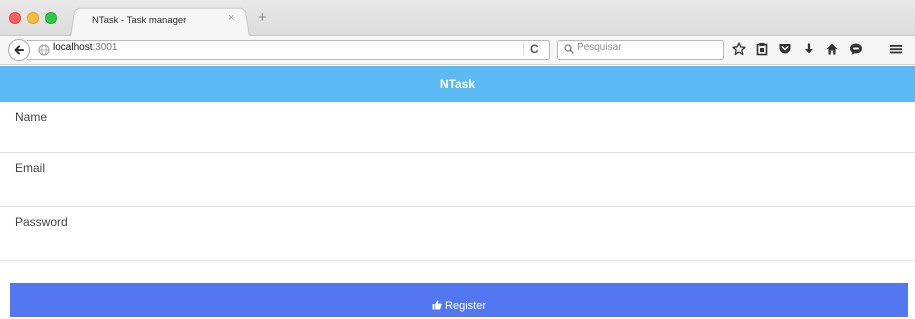 Image resolution: width=915 pixels, height=319 pixels. I want to click on back-button, so click(19, 50).